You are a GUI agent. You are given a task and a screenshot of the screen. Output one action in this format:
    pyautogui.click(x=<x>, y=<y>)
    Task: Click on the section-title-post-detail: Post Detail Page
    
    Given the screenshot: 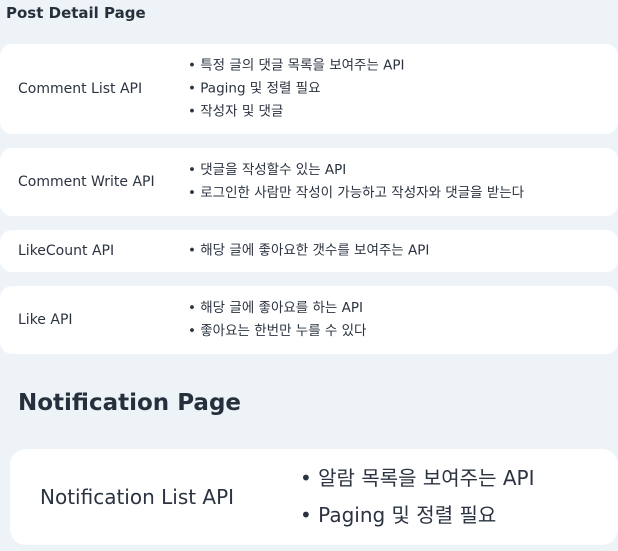 What is the action you would take?
    pyautogui.click(x=76, y=13)
    